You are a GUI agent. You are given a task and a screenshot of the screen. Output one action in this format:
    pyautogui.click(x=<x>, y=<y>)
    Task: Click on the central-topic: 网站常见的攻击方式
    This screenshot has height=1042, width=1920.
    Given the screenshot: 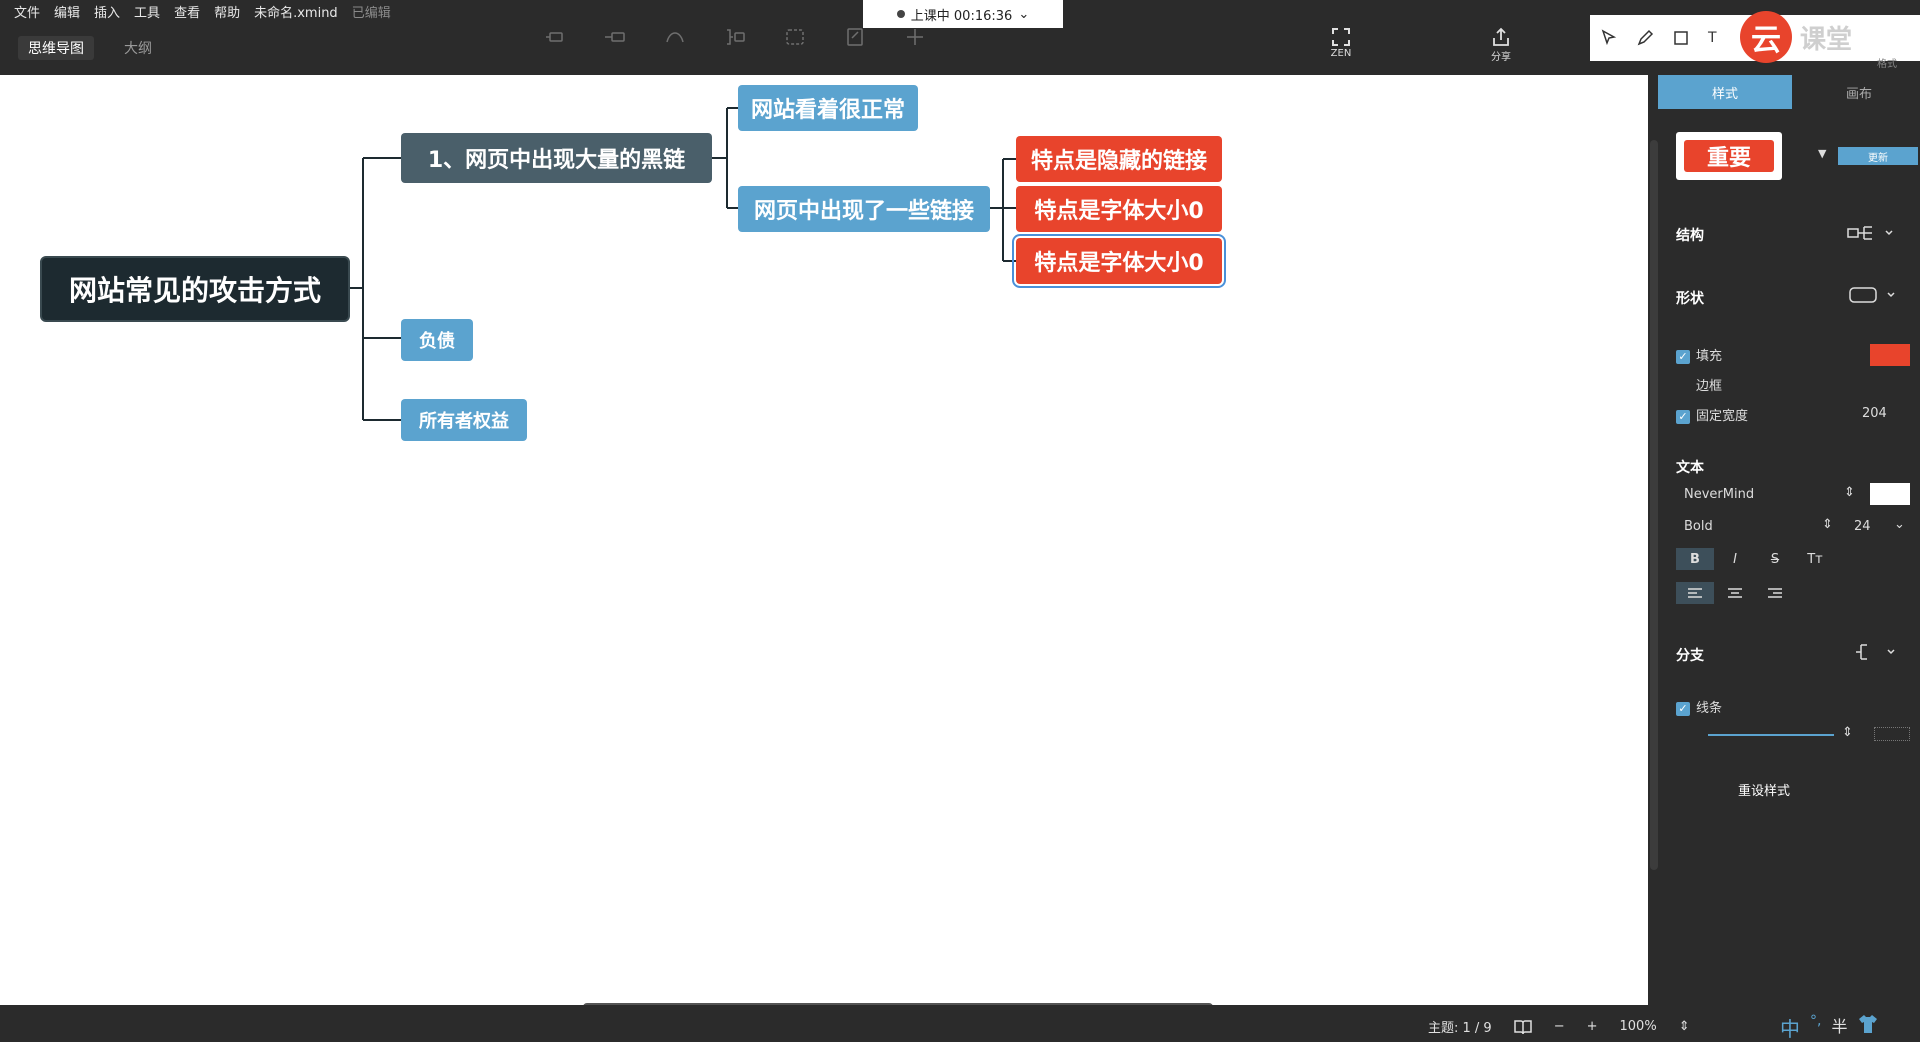 What is the action you would take?
    pyautogui.click(x=195, y=289)
    